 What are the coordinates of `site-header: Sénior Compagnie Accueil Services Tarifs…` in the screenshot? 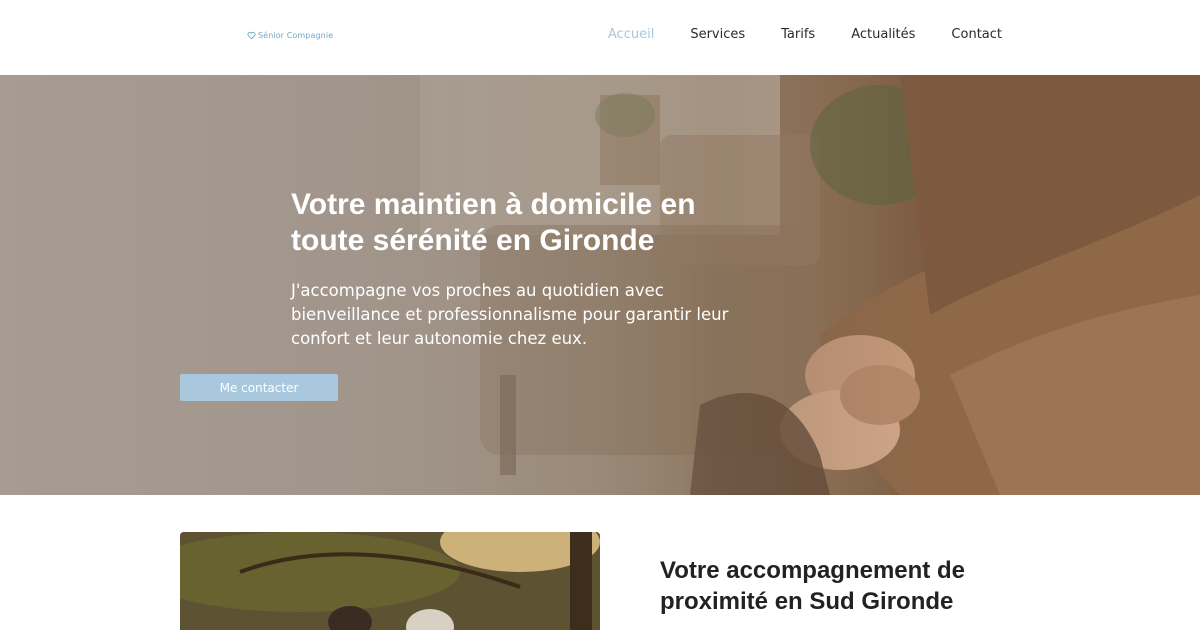 It's located at (600, 37).